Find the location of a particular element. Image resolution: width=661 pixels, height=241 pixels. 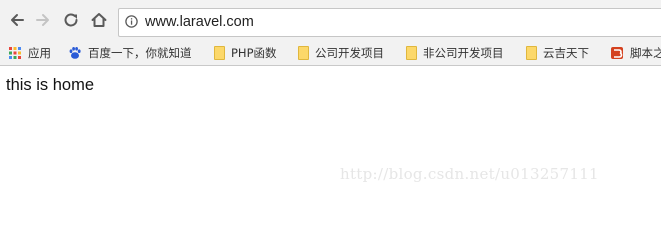

url-text: www.laravel.com is located at coordinates (199, 22).